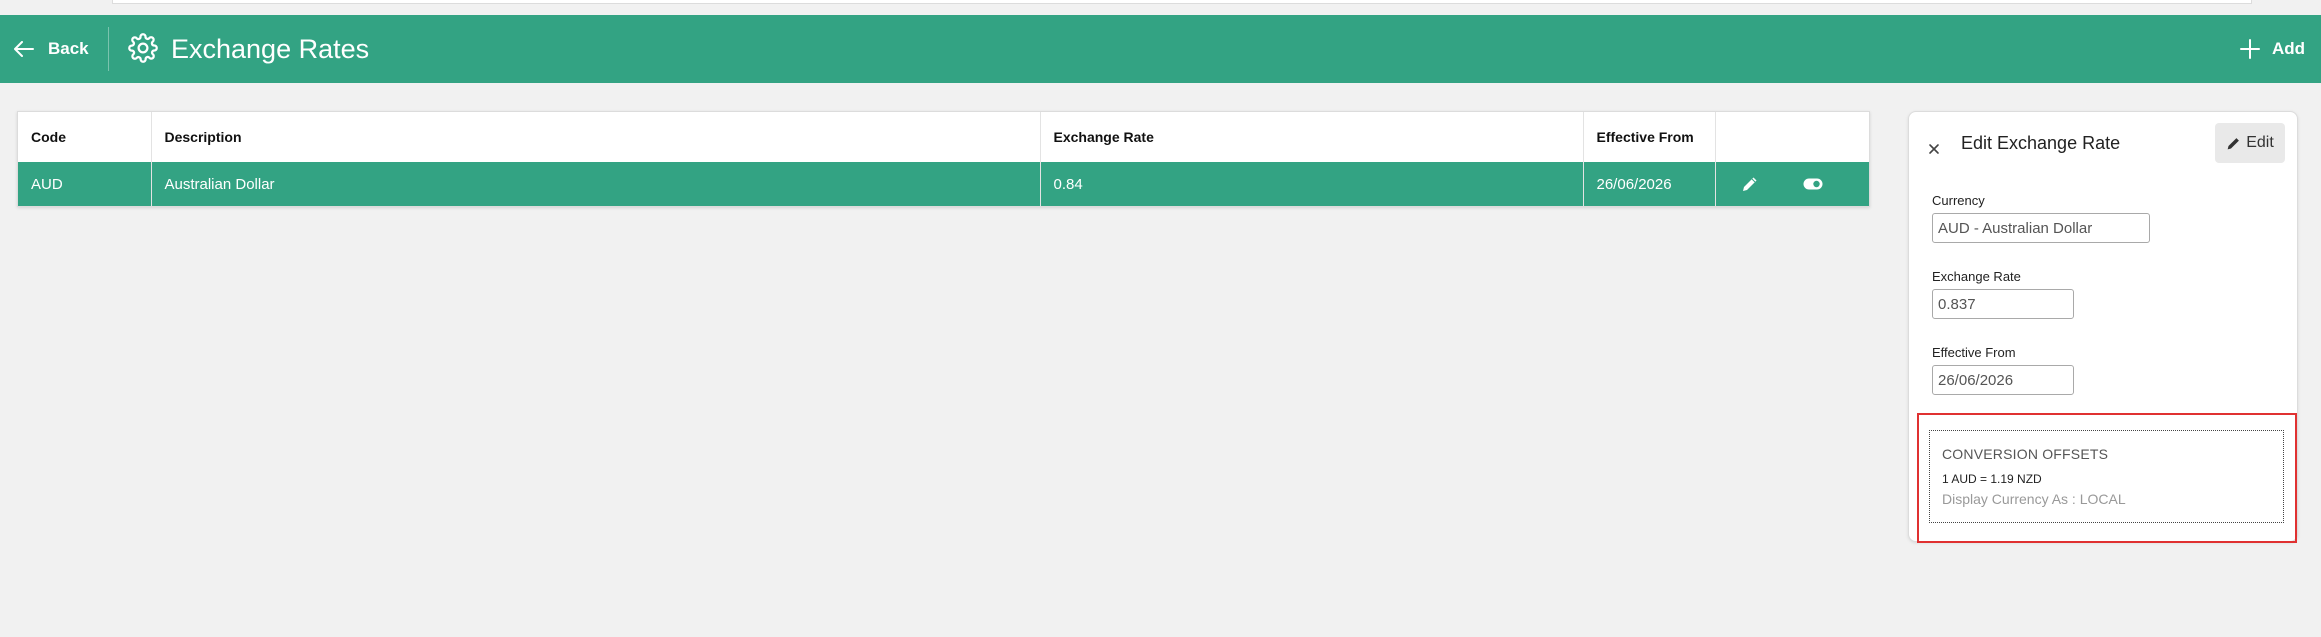 The height and width of the screenshot is (637, 2321). What do you see at coordinates (68, 48) in the screenshot?
I see `back-label: Back` at bounding box center [68, 48].